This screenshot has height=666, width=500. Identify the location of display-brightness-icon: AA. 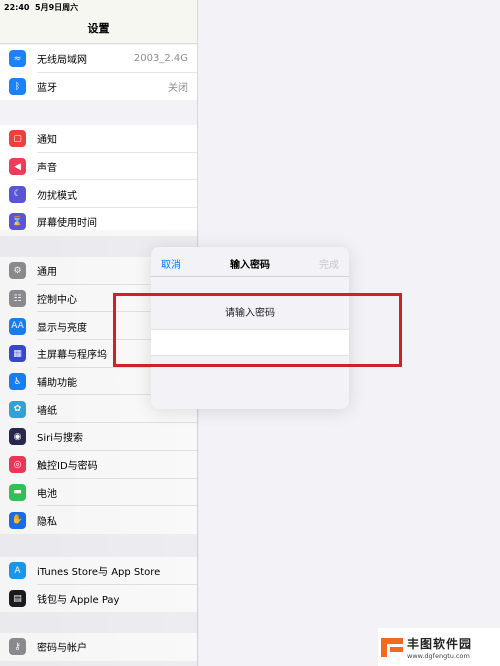
(17, 326).